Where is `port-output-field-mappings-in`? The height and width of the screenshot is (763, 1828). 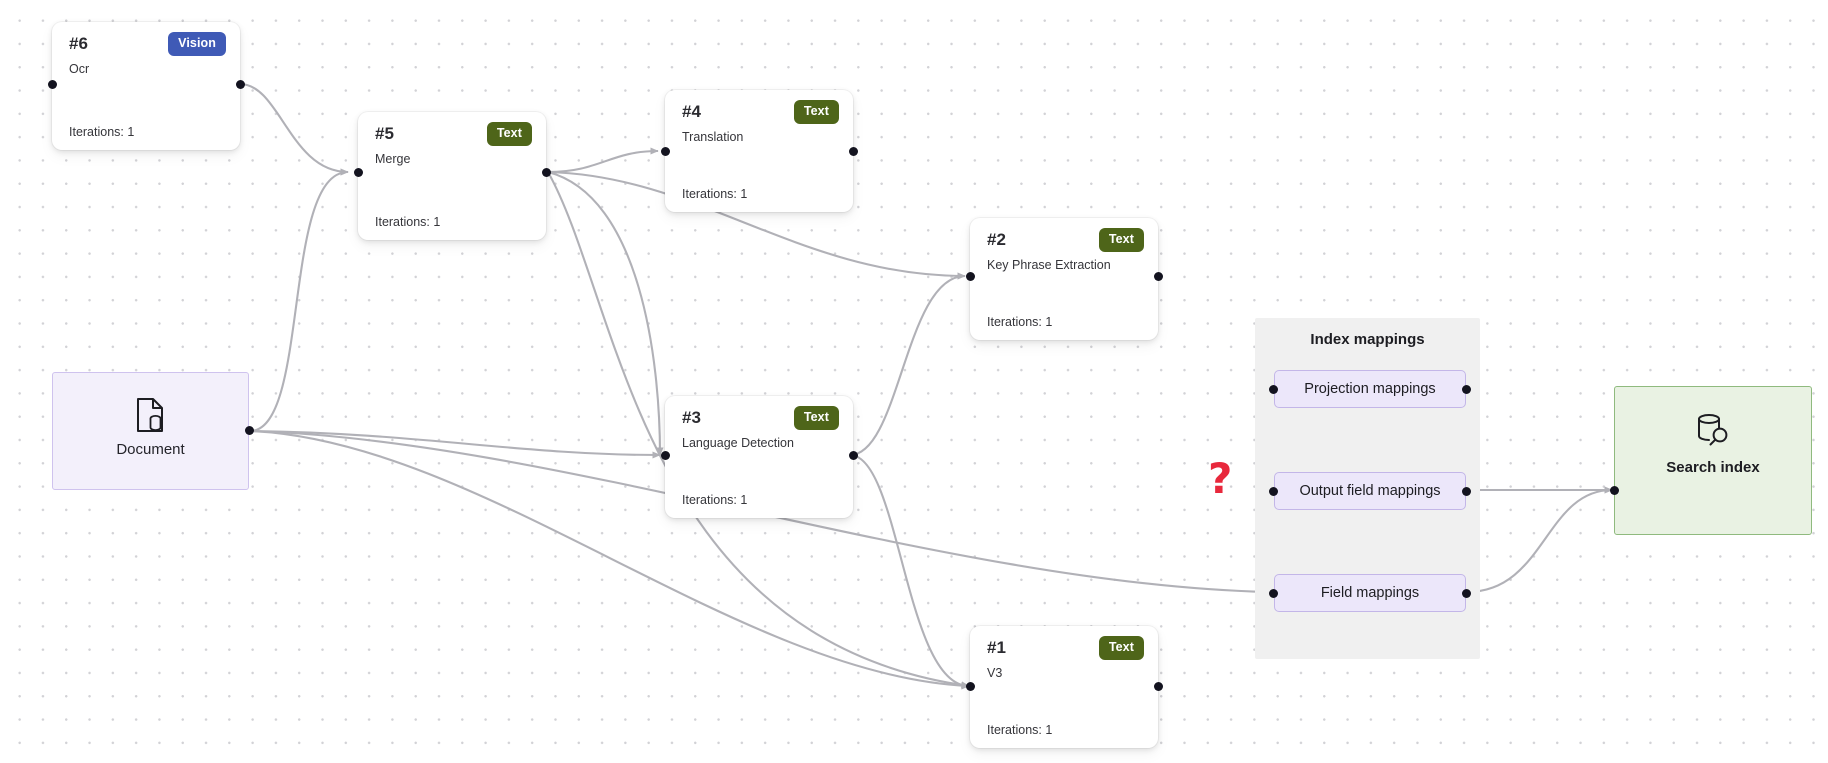 port-output-field-mappings-in is located at coordinates (1273, 491).